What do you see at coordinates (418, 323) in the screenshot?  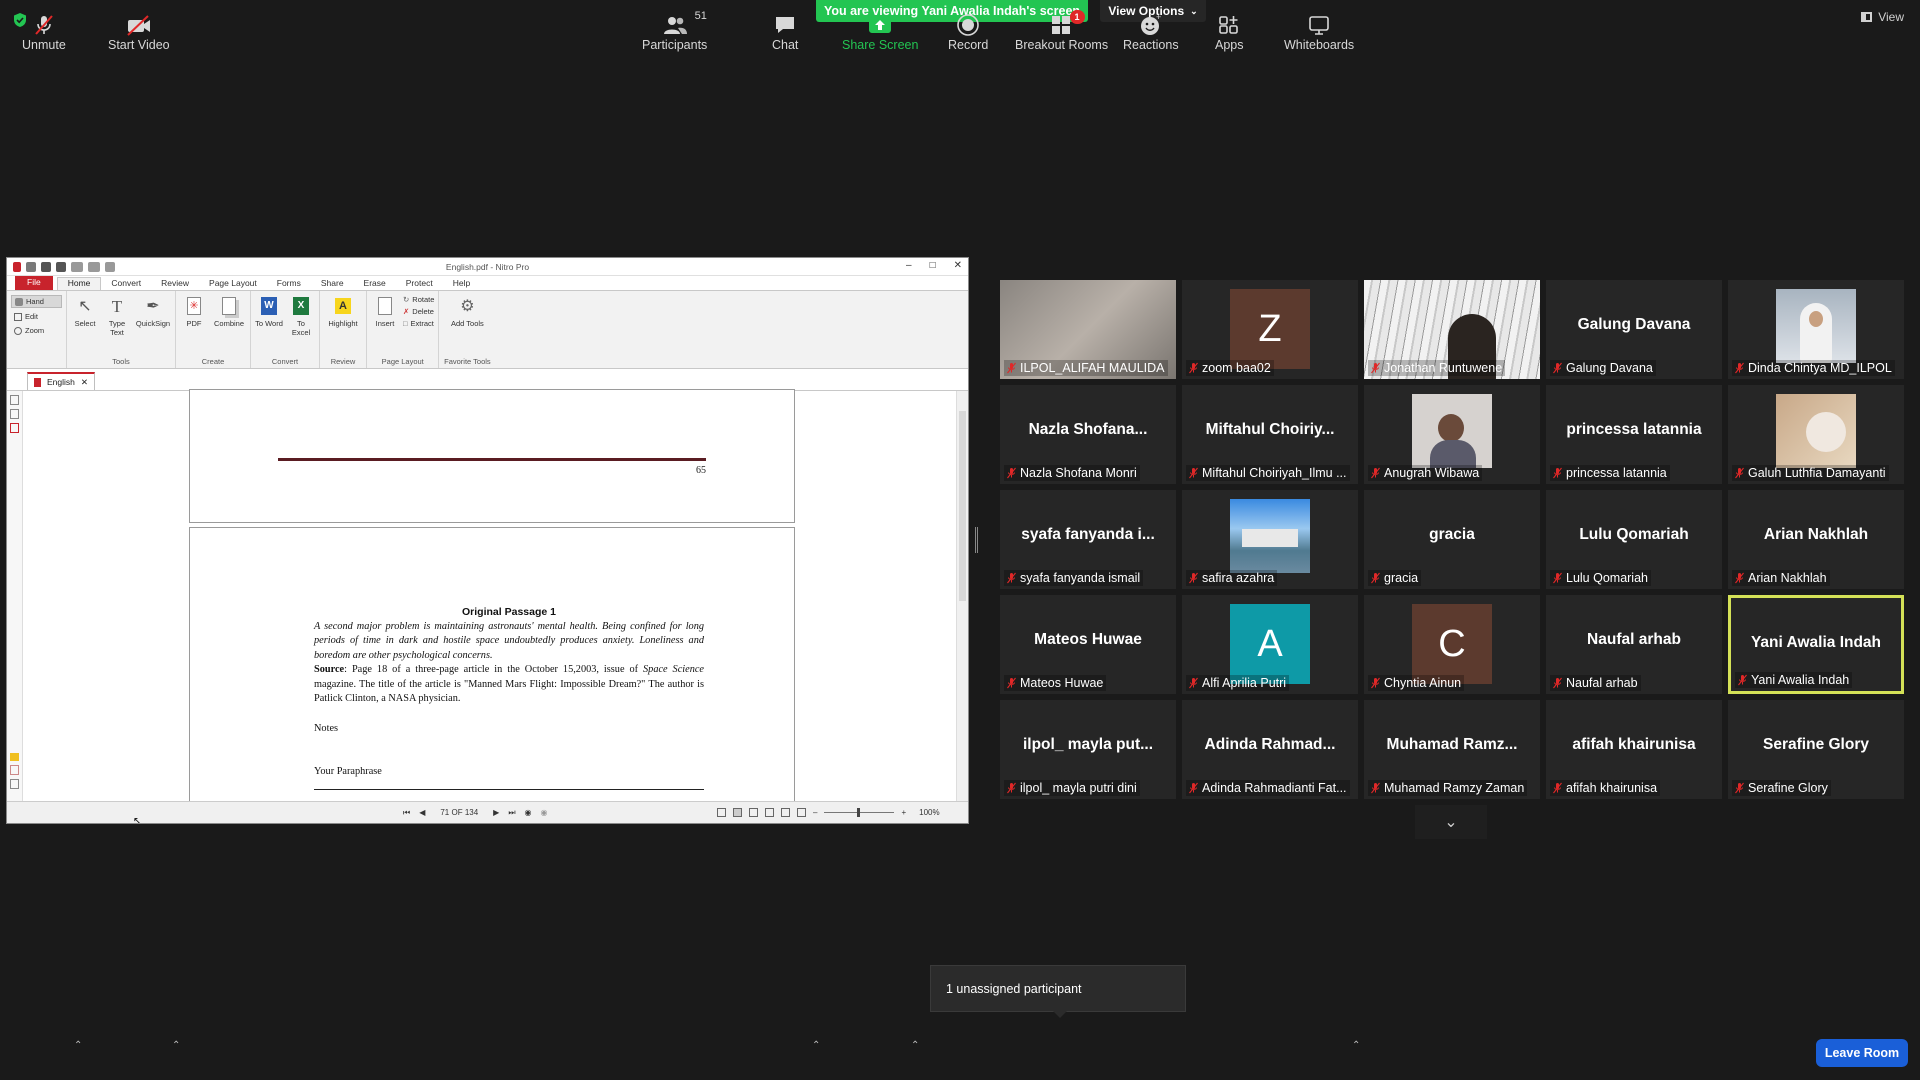 I see `extract-button: □ Extract` at bounding box center [418, 323].